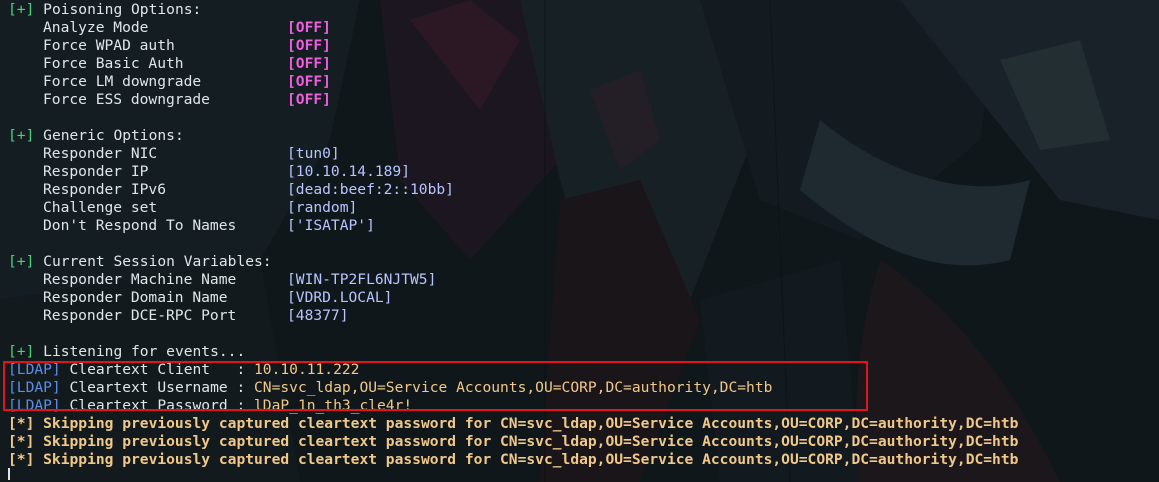 The height and width of the screenshot is (482, 1159). I want to click on option-value: [48377], so click(318, 315).